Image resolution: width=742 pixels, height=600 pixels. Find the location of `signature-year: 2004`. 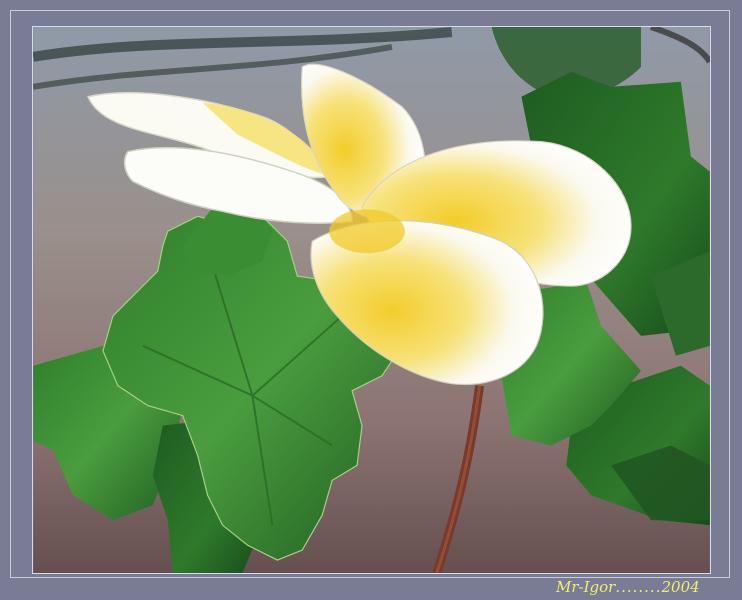

signature-year: 2004 is located at coordinates (680, 587).